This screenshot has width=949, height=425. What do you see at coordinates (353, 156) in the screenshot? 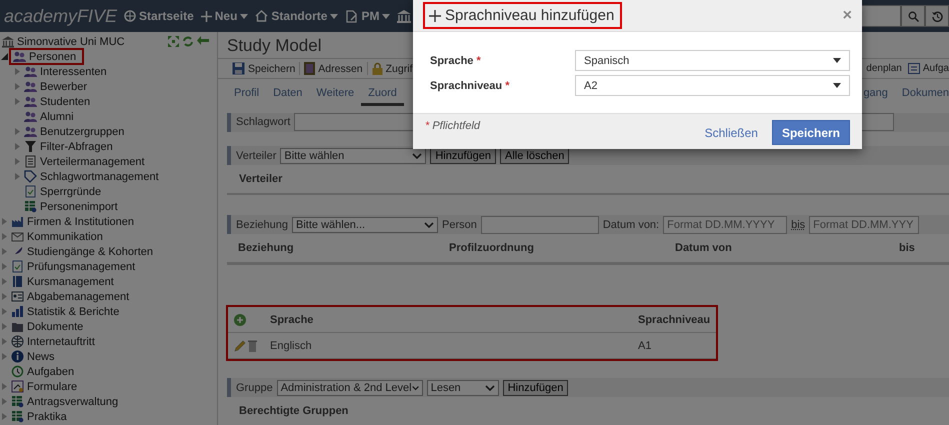
I see `select-field: Bitte wählen` at bounding box center [353, 156].